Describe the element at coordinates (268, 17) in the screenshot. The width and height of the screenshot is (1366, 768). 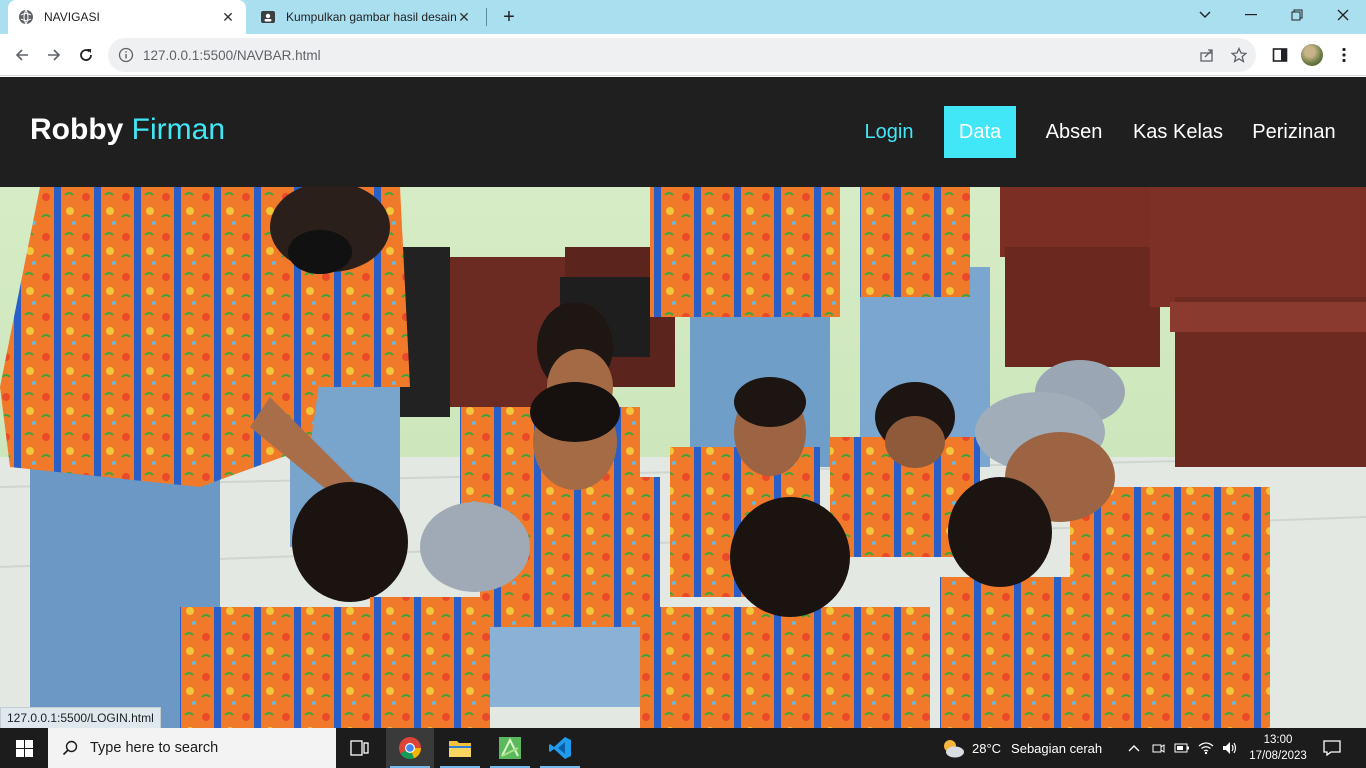
I see `classroom-icon` at that location.